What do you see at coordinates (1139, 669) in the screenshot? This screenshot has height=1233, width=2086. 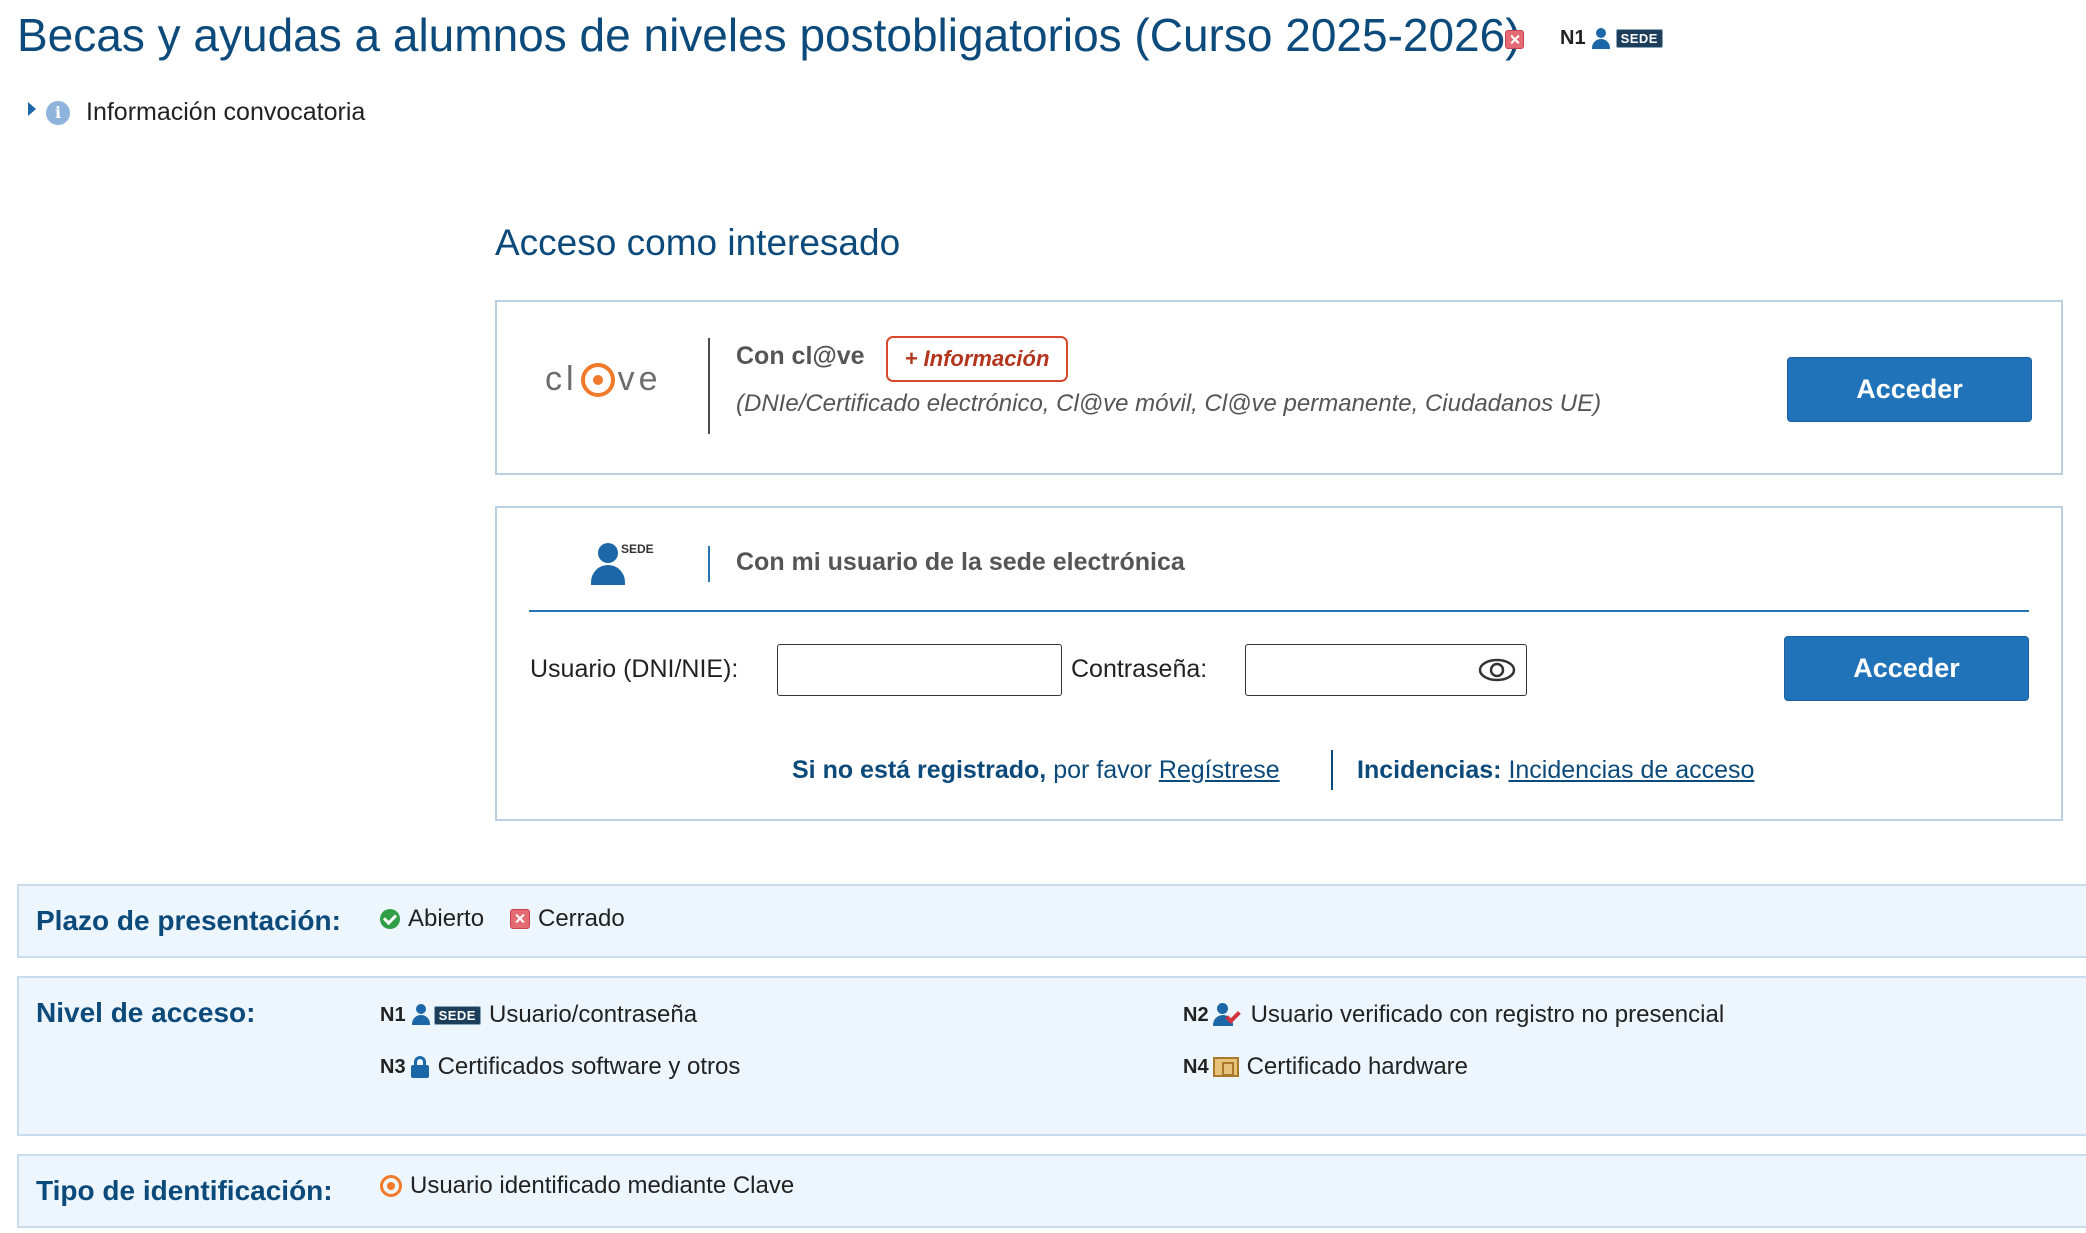 I see `password-label: Contraseña:` at bounding box center [1139, 669].